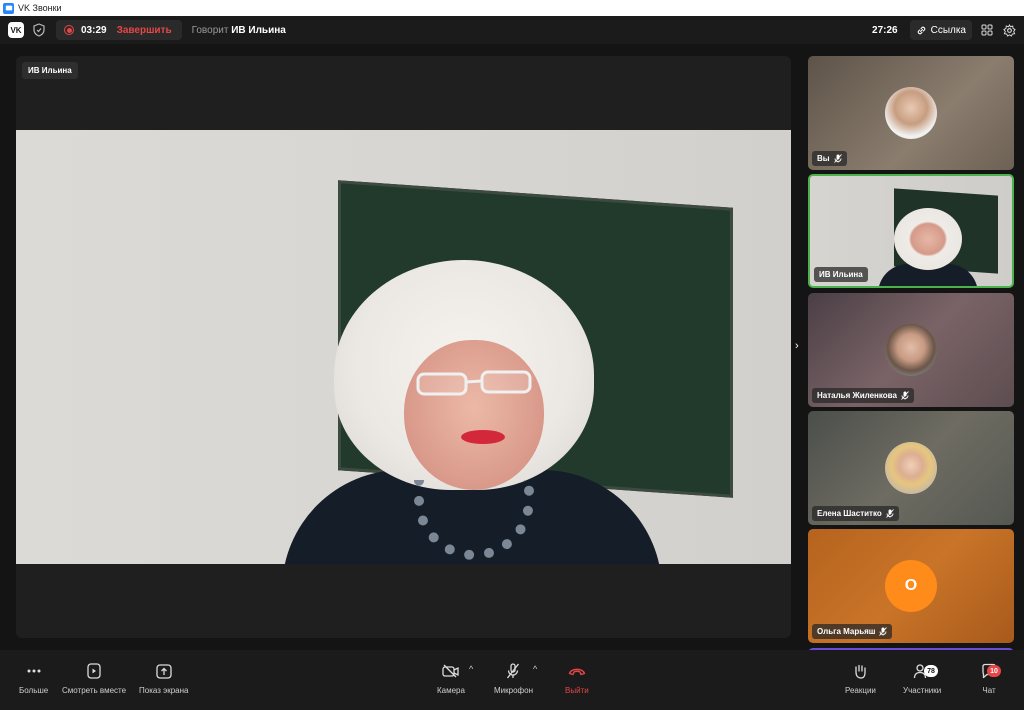 The height and width of the screenshot is (710, 1024). I want to click on microphone-button: Микрофон, so click(513, 678).